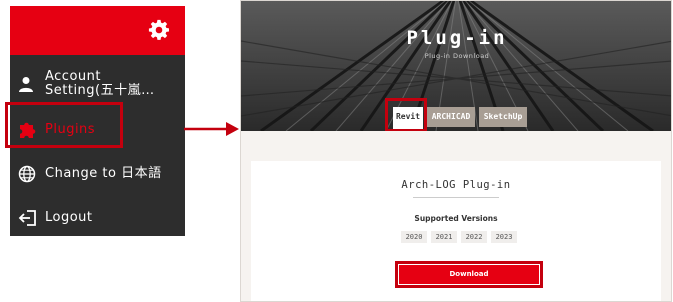 Image resolution: width=673 pixels, height=302 pixels. What do you see at coordinates (26, 84) in the screenshot?
I see `user-icon` at bounding box center [26, 84].